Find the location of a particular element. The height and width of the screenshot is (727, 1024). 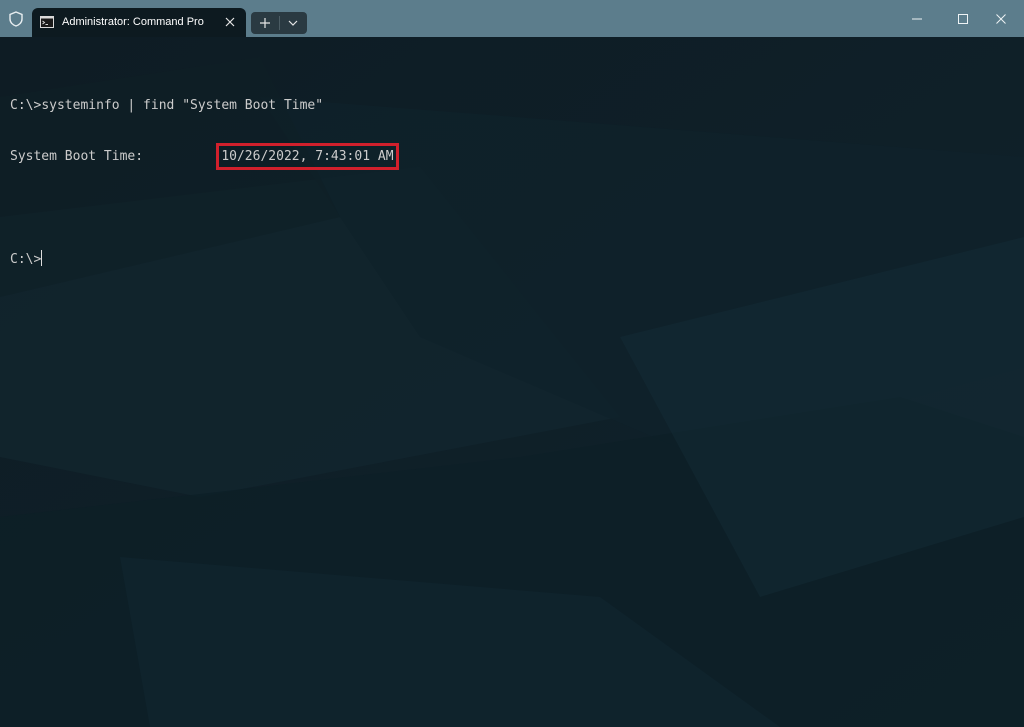

tab-title: Administrator: Command Pro is located at coordinates (133, 22).